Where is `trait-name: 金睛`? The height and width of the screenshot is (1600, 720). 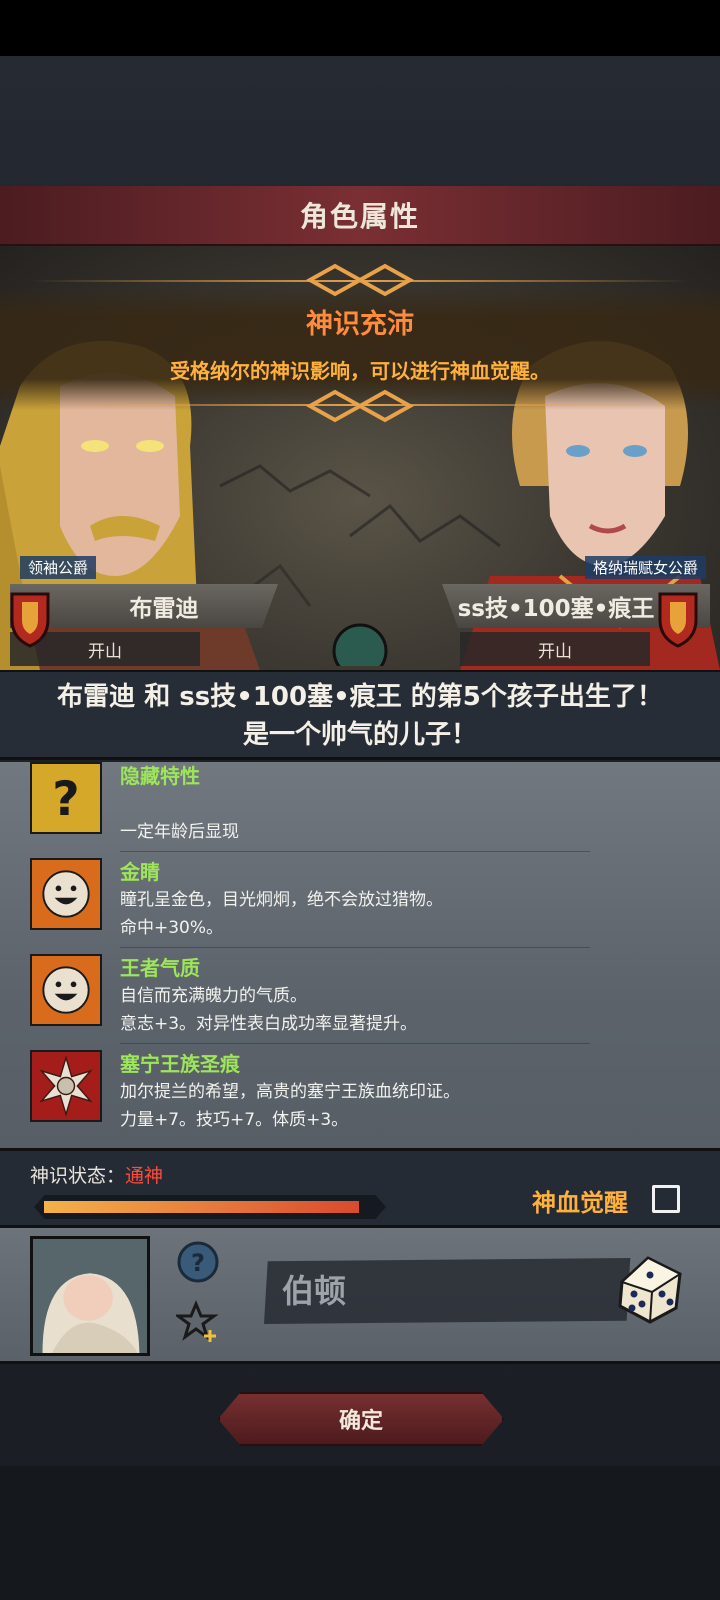
trait-name: 金睛 is located at coordinates (140, 872).